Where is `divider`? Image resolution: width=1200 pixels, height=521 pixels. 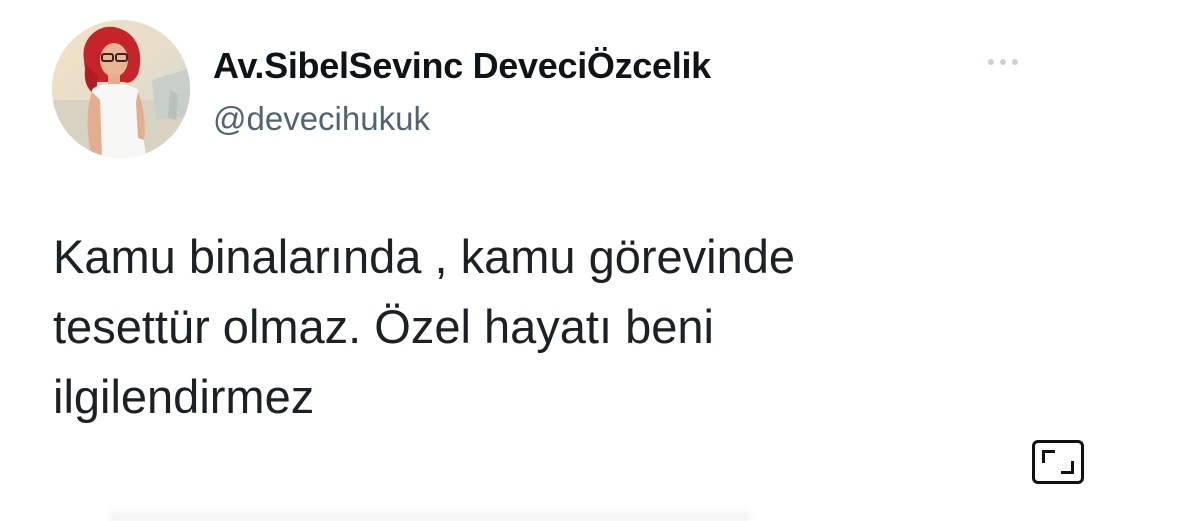 divider is located at coordinates (430, 513).